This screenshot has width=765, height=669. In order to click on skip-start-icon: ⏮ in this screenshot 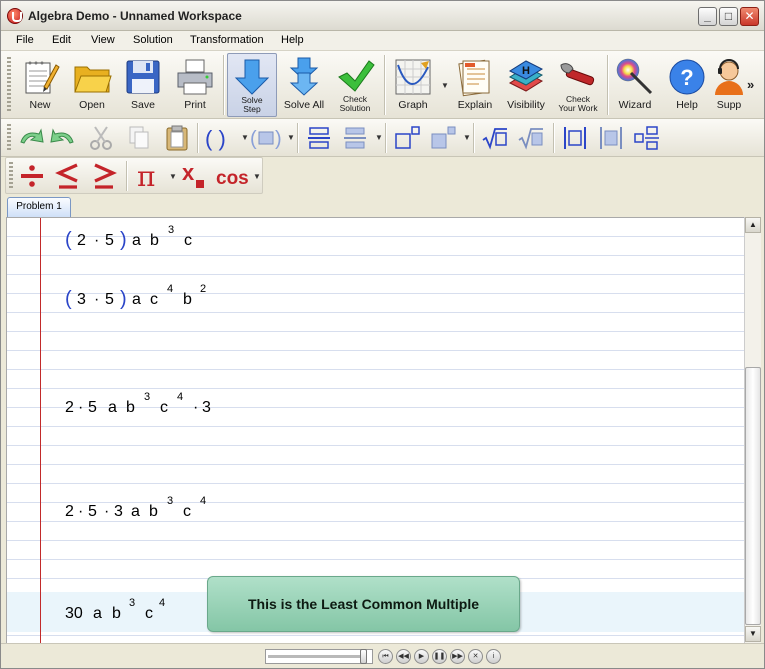, I will do `click(385, 656)`.